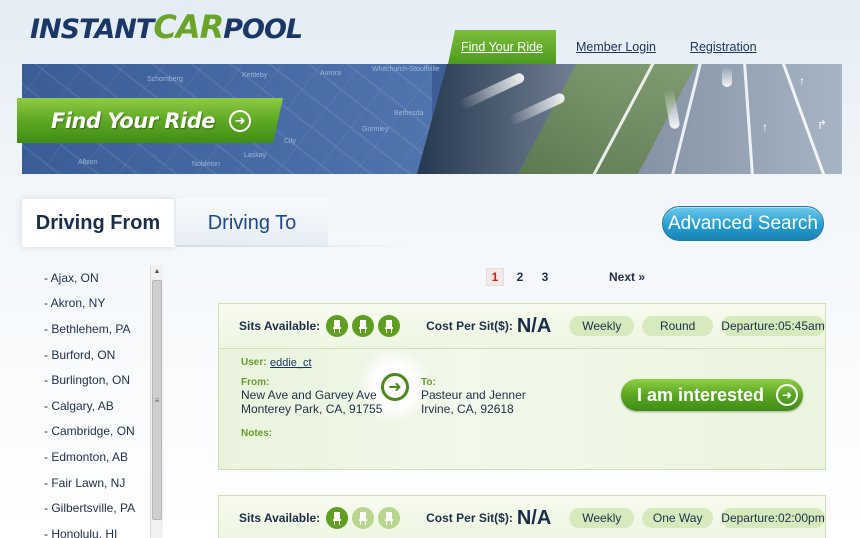 The height and width of the screenshot is (538, 860). Describe the element at coordinates (375, 129) in the screenshot. I see `map-label: Gormley` at that location.